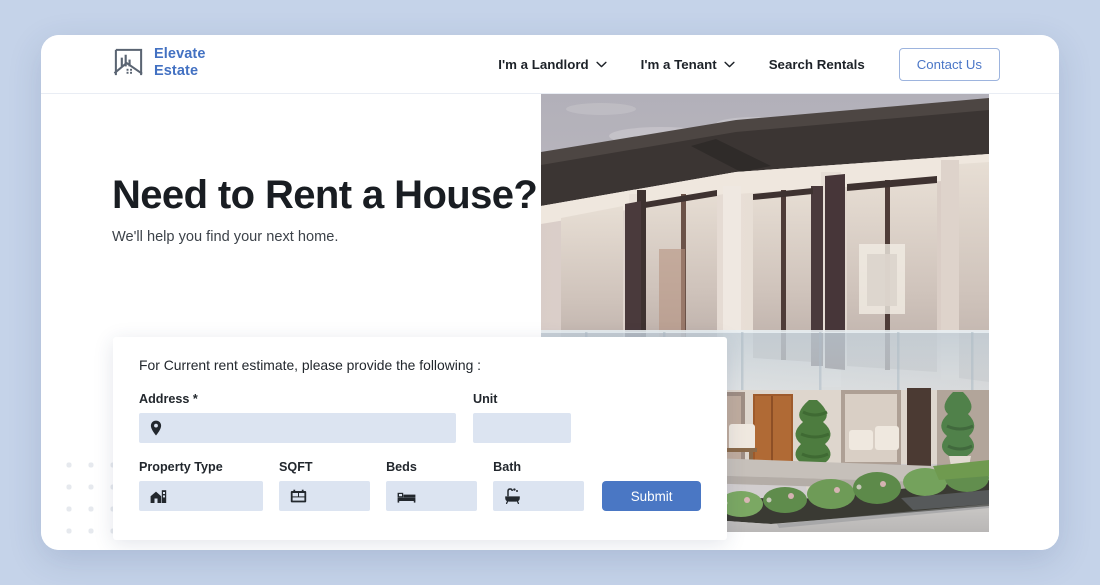 The image size is (1100, 585). What do you see at coordinates (296, 467) in the screenshot?
I see `sqft-label: SQFT` at bounding box center [296, 467].